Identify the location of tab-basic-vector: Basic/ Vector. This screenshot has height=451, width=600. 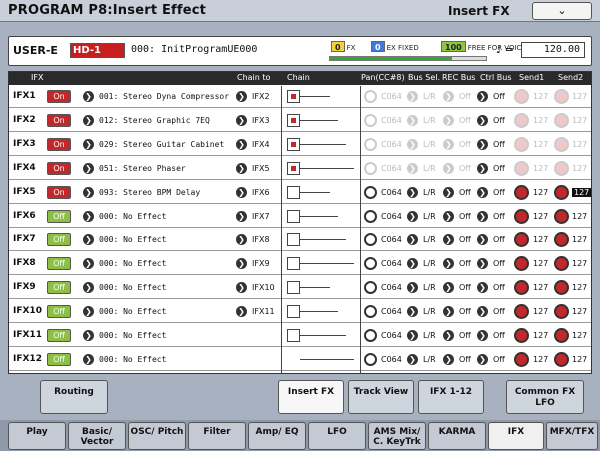
(97, 436).